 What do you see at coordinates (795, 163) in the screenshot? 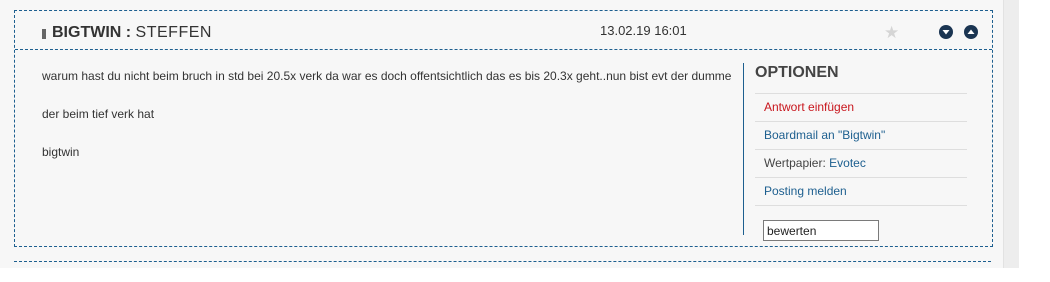
I see `wertpapier-label: Wertpapier:` at bounding box center [795, 163].